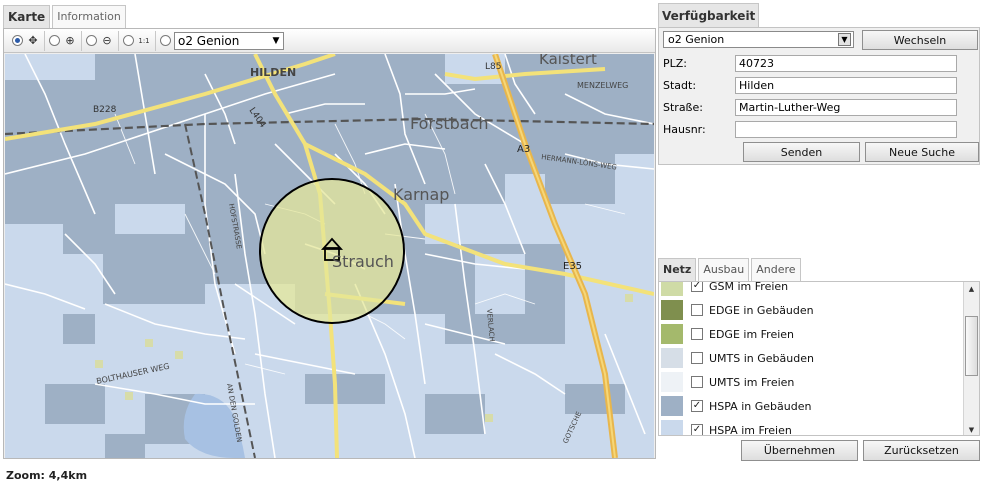 The width and height of the screenshot is (982, 487). Describe the element at coordinates (54, 40) in the screenshot. I see `zoom-in-radio` at that location.